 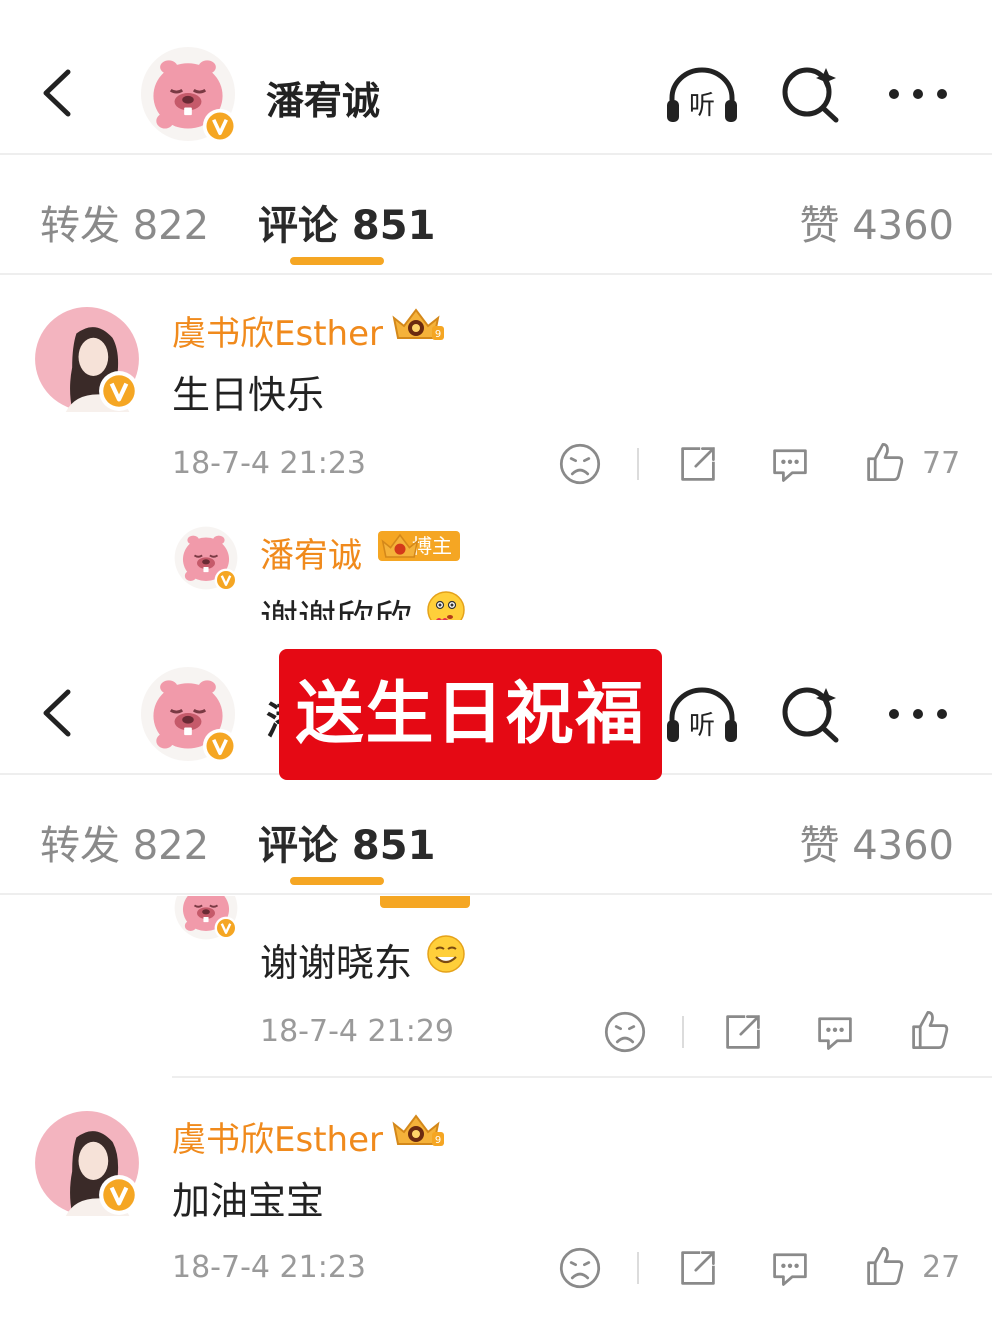 What do you see at coordinates (248, 1201) in the screenshot?
I see `comment-text: 加油宝宝` at bounding box center [248, 1201].